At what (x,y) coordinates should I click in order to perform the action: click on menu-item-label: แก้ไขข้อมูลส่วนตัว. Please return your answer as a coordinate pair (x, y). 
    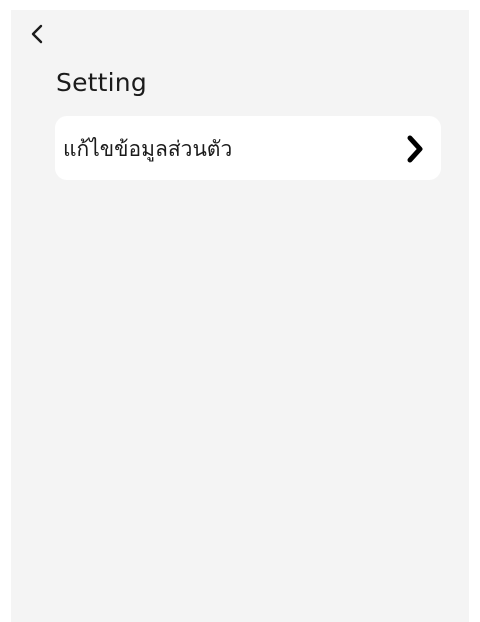
    Looking at the image, I should click on (148, 149).